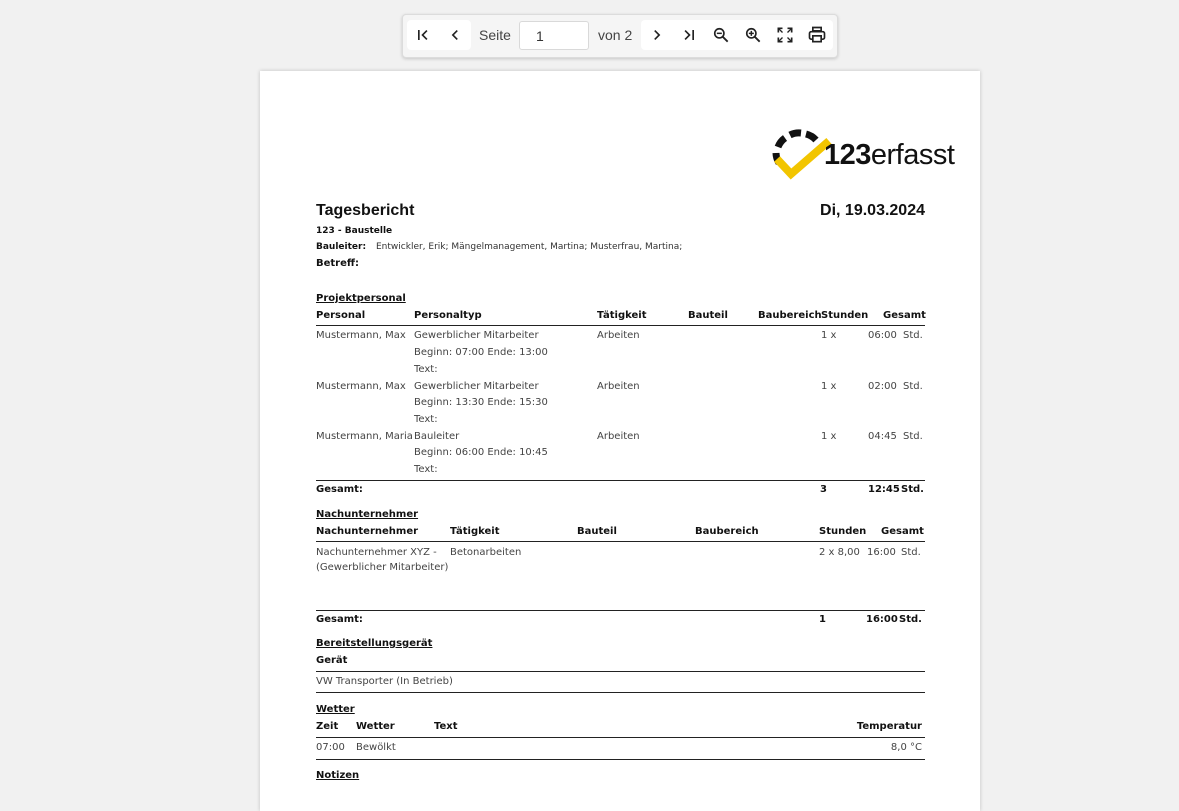 The image size is (1179, 811). Describe the element at coordinates (889, 726) in the screenshot. I see `col-temperature: Temperatur` at that location.